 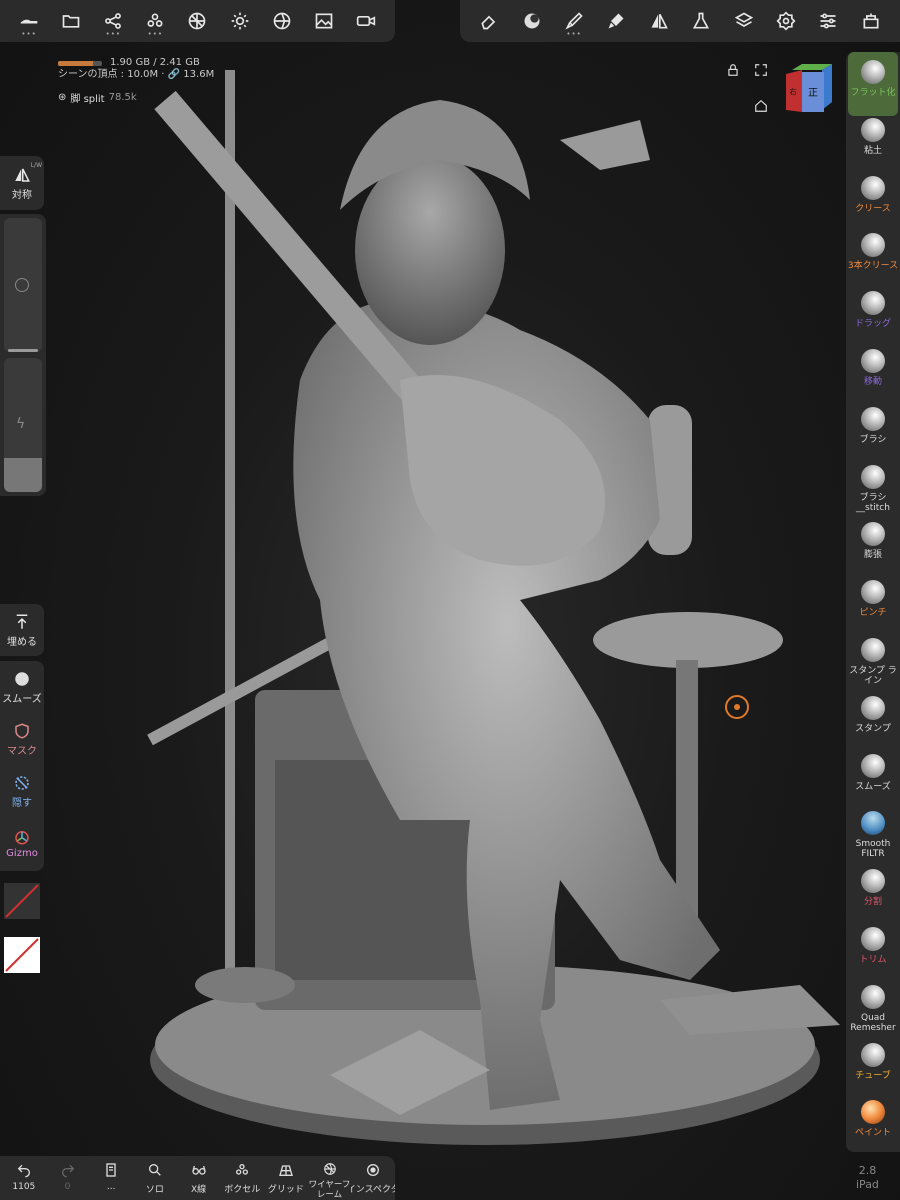 What do you see at coordinates (873, 613) in the screenshot?
I see `tool-label: ピンチ` at bounding box center [873, 613].